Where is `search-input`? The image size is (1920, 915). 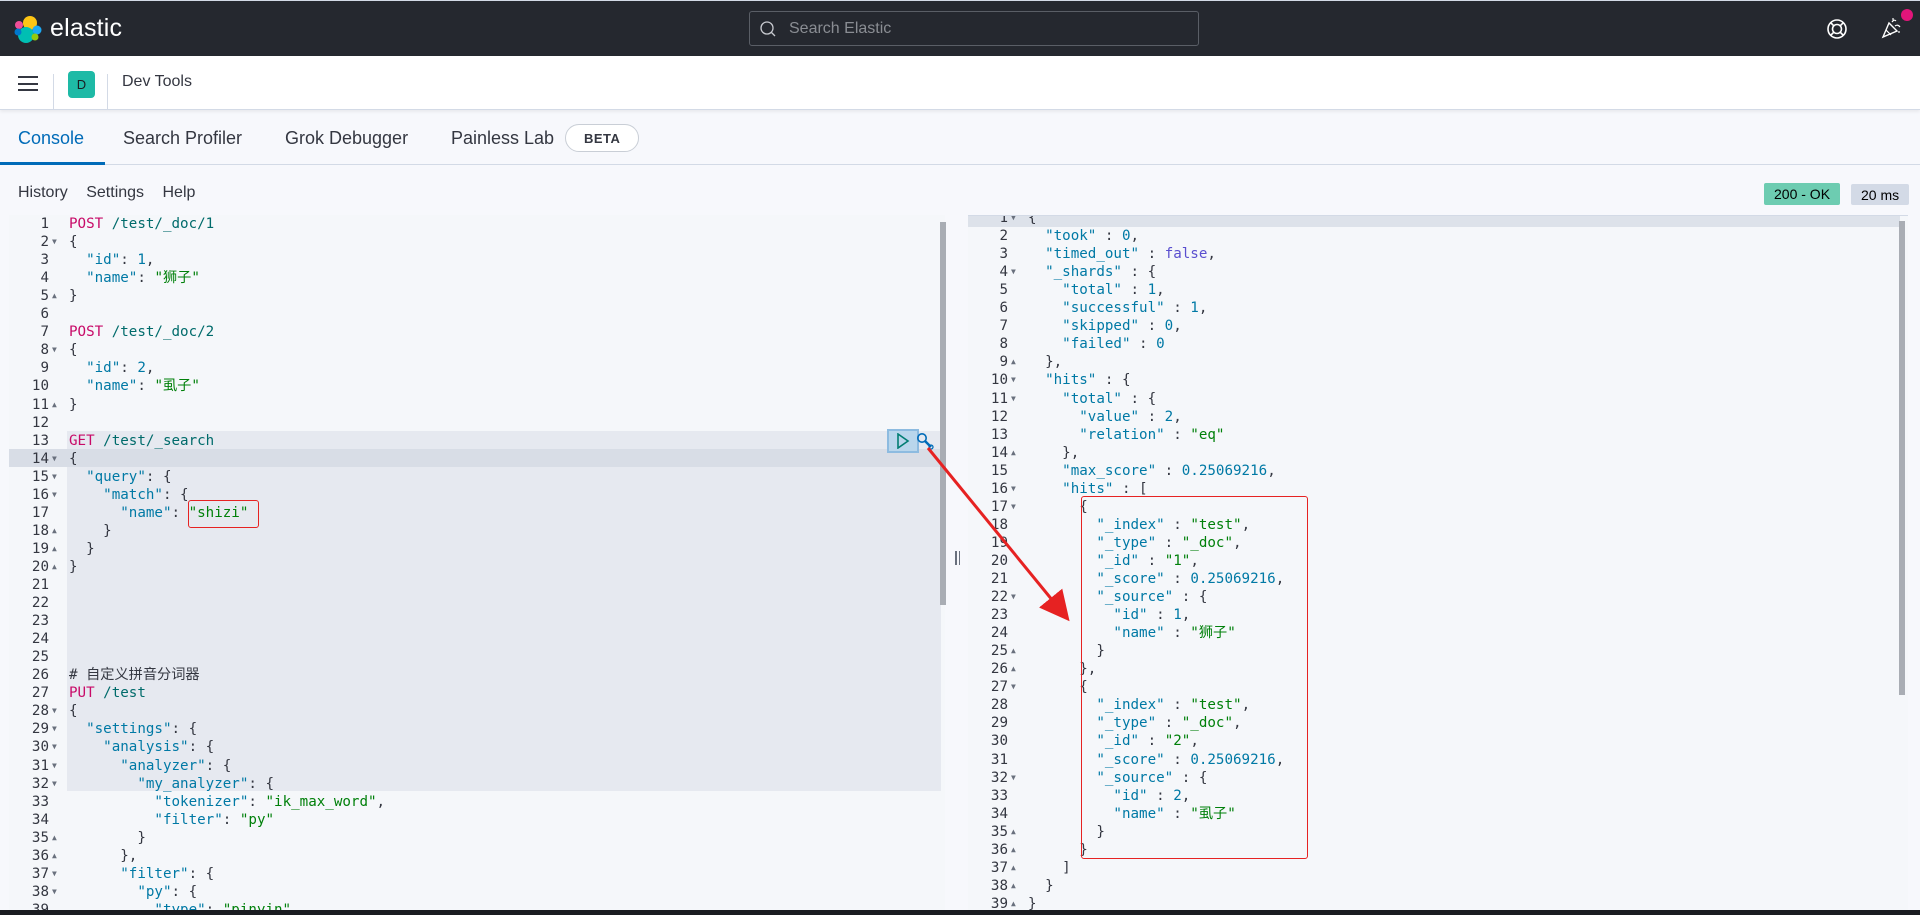 search-input is located at coordinates (979, 28).